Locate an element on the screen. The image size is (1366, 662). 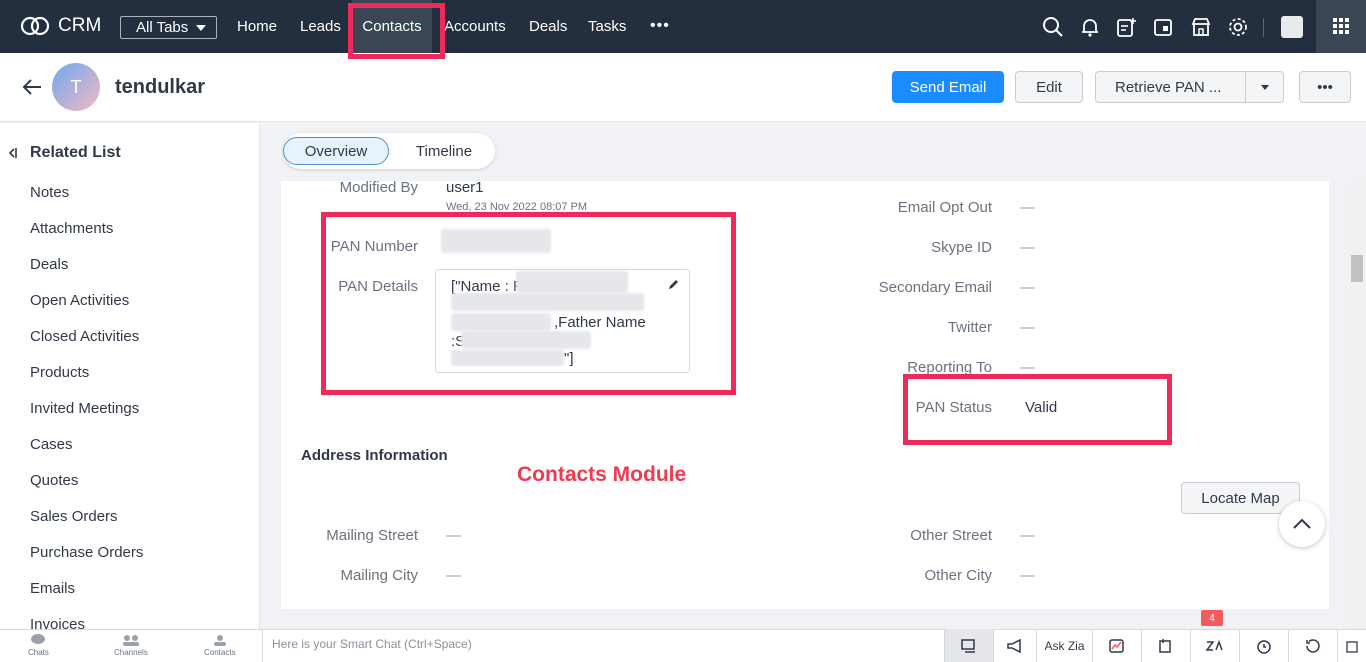
all-tabs-dropdown: All Tabs is located at coordinates (168, 27).